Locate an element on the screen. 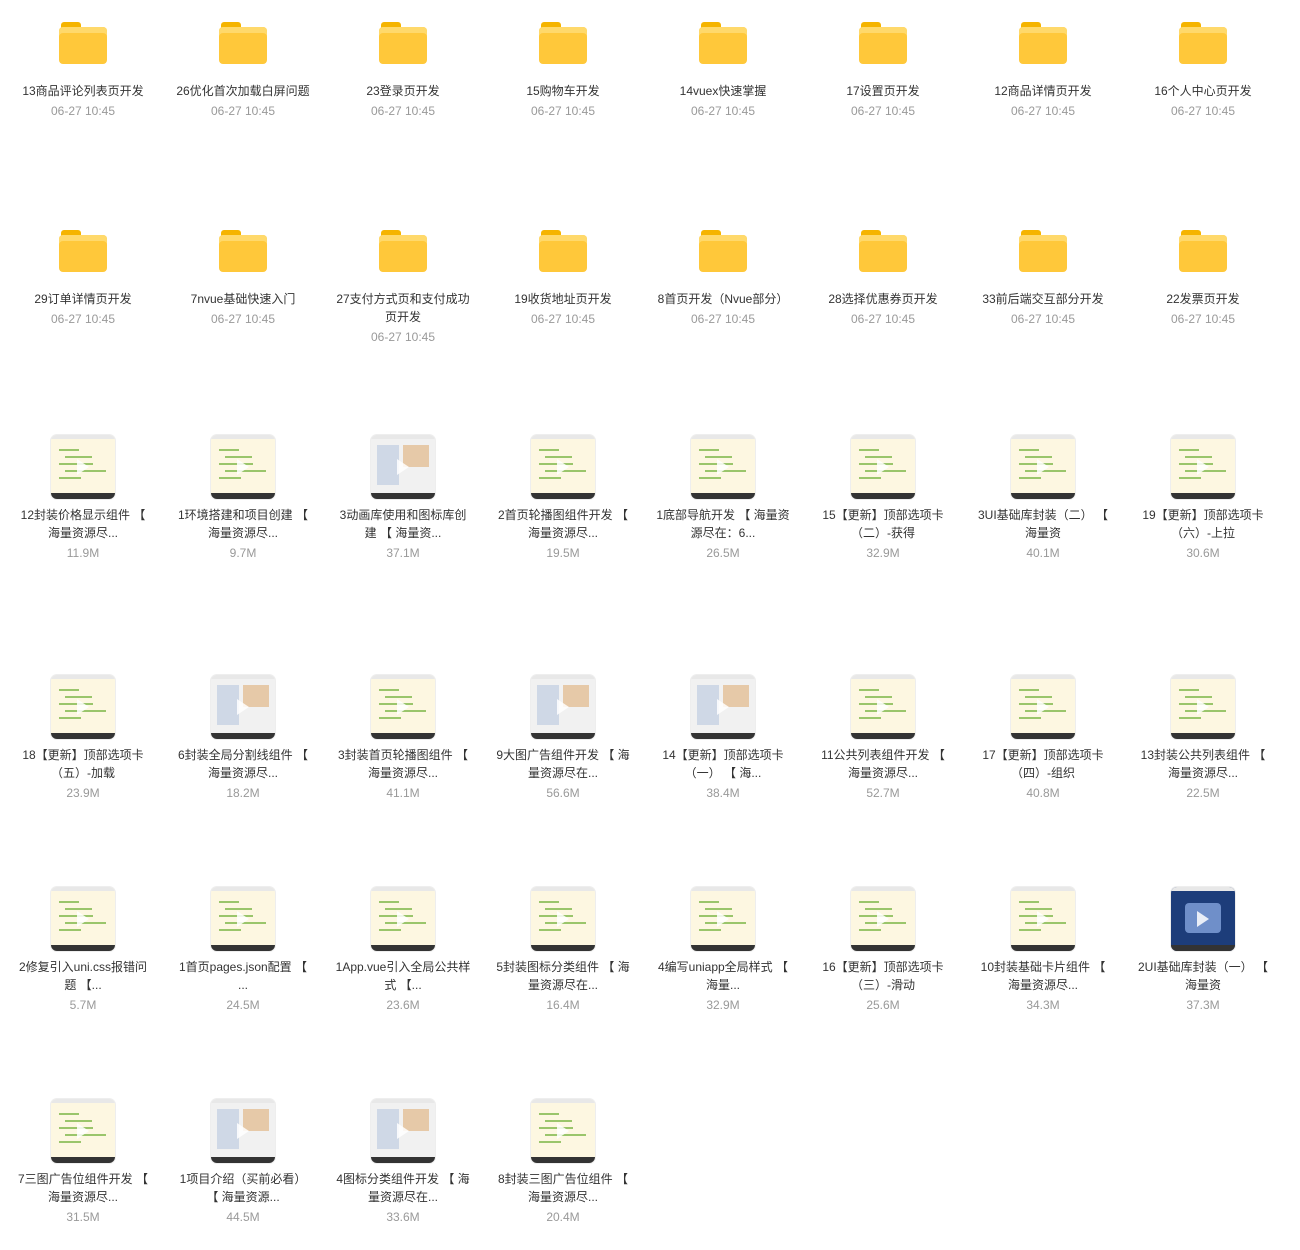 The height and width of the screenshot is (1250, 1300). video-item: 4图标分类组件开发 【 海量资源尽在... 33.6M is located at coordinates (403, 1161).